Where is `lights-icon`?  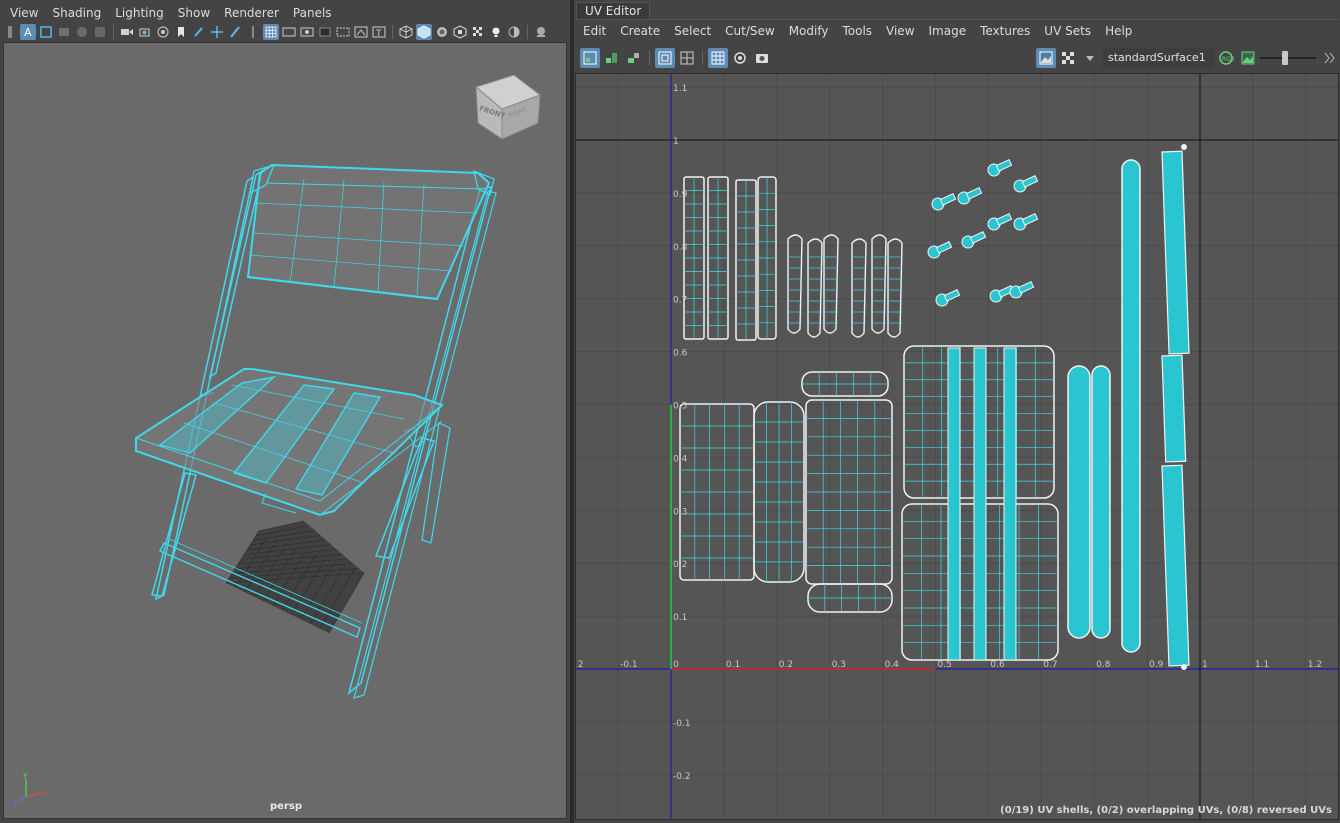
lights-icon is located at coordinates (496, 32).